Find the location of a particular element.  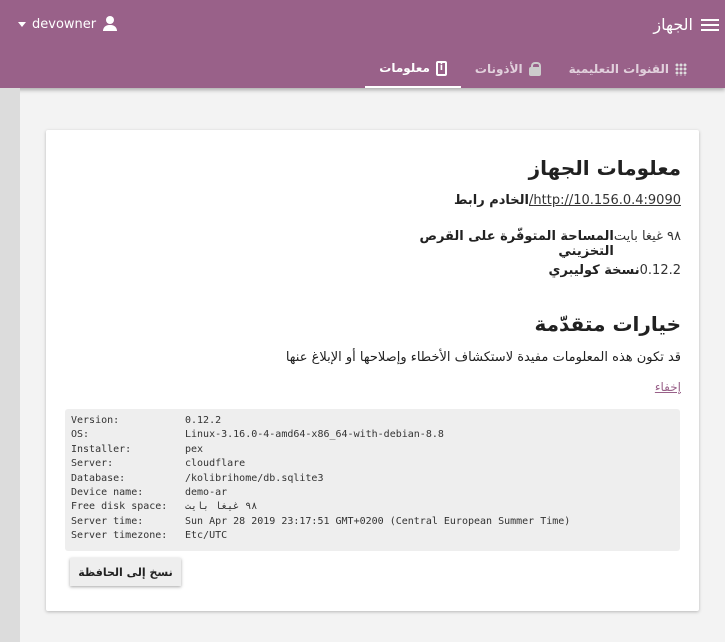

caret-down-icon is located at coordinates (22, 24).